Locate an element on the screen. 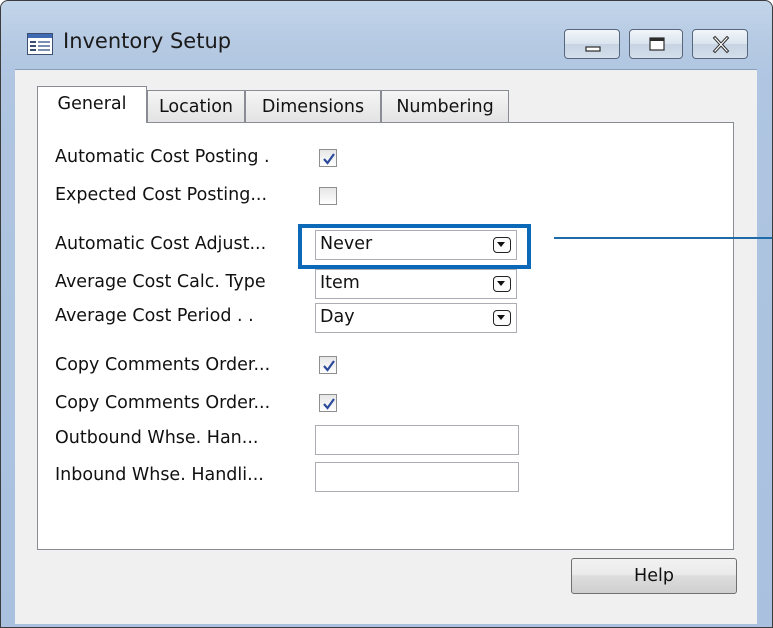 Image resolution: width=773 pixels, height=628 pixels. highlight-box is located at coordinates (414, 246).